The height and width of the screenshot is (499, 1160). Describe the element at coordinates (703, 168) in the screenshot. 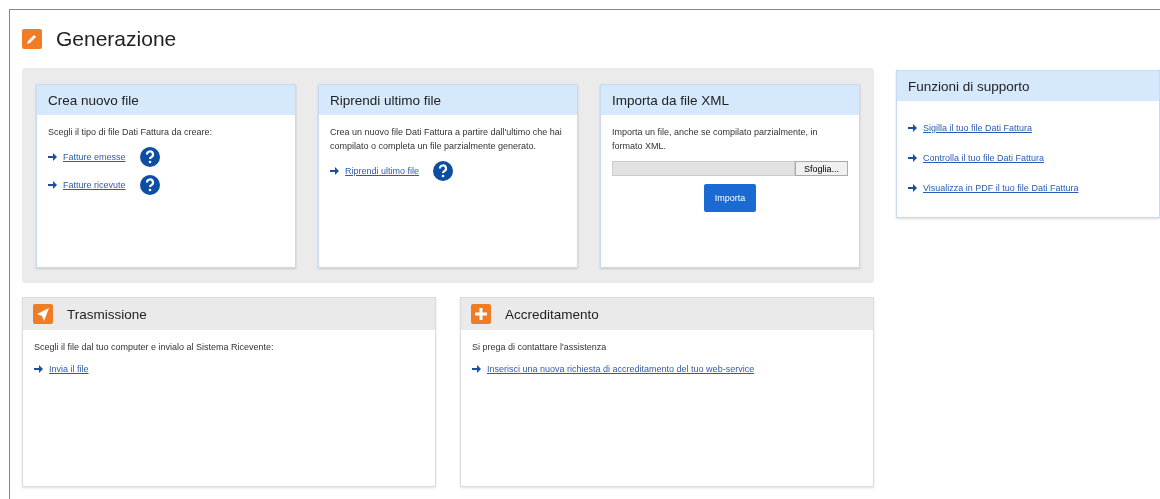

I see `file-field` at that location.